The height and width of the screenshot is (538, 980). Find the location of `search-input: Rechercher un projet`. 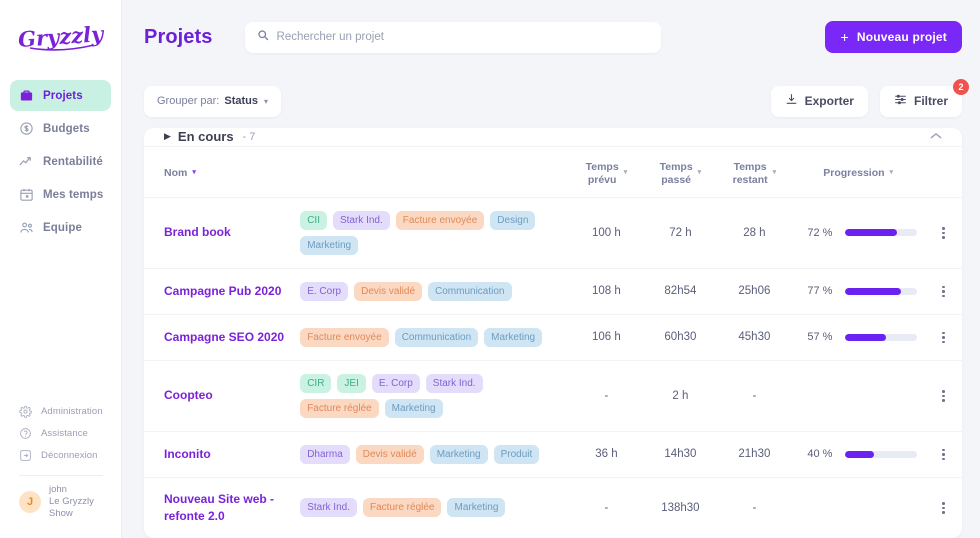

search-input: Rechercher un projet is located at coordinates (330, 37).